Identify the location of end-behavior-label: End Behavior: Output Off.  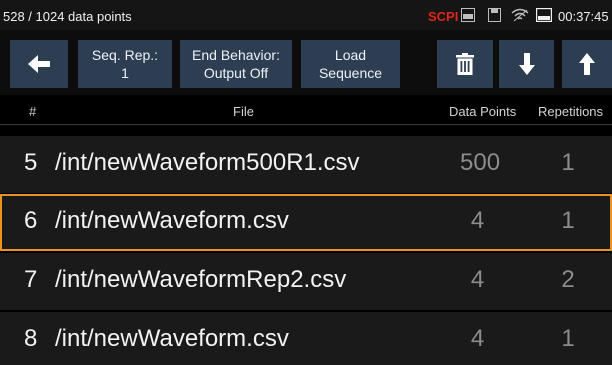
(236, 64).